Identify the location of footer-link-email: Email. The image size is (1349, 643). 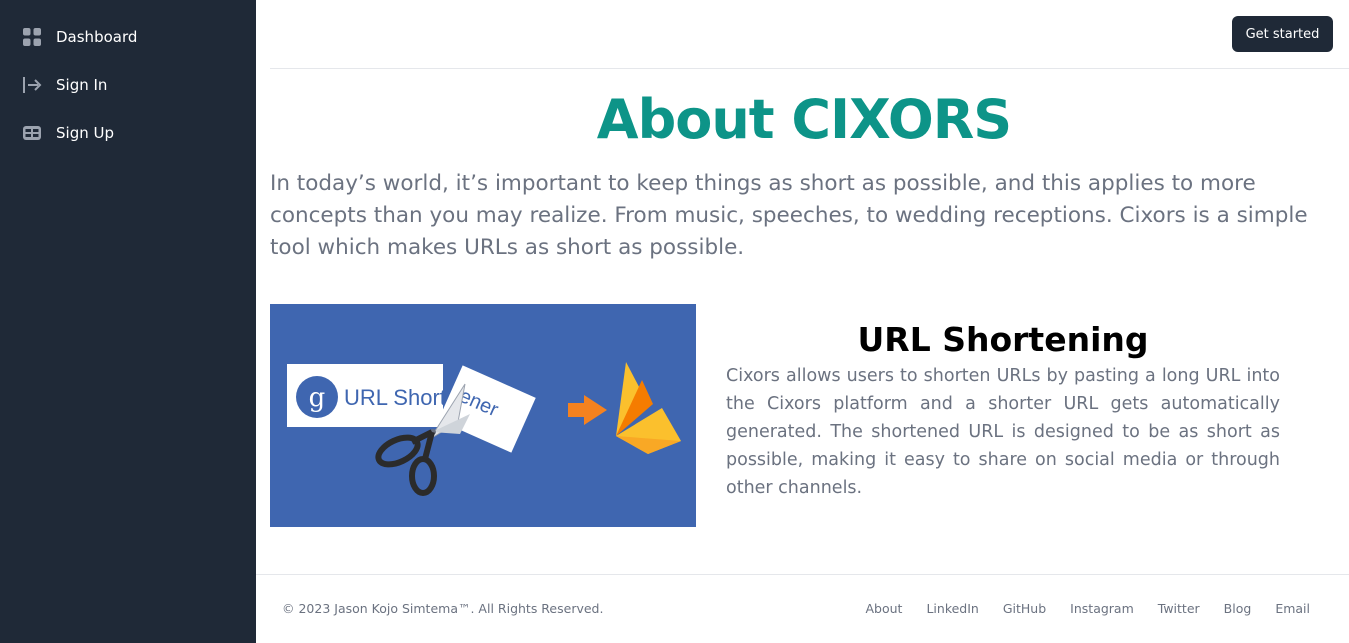
(1292, 608).